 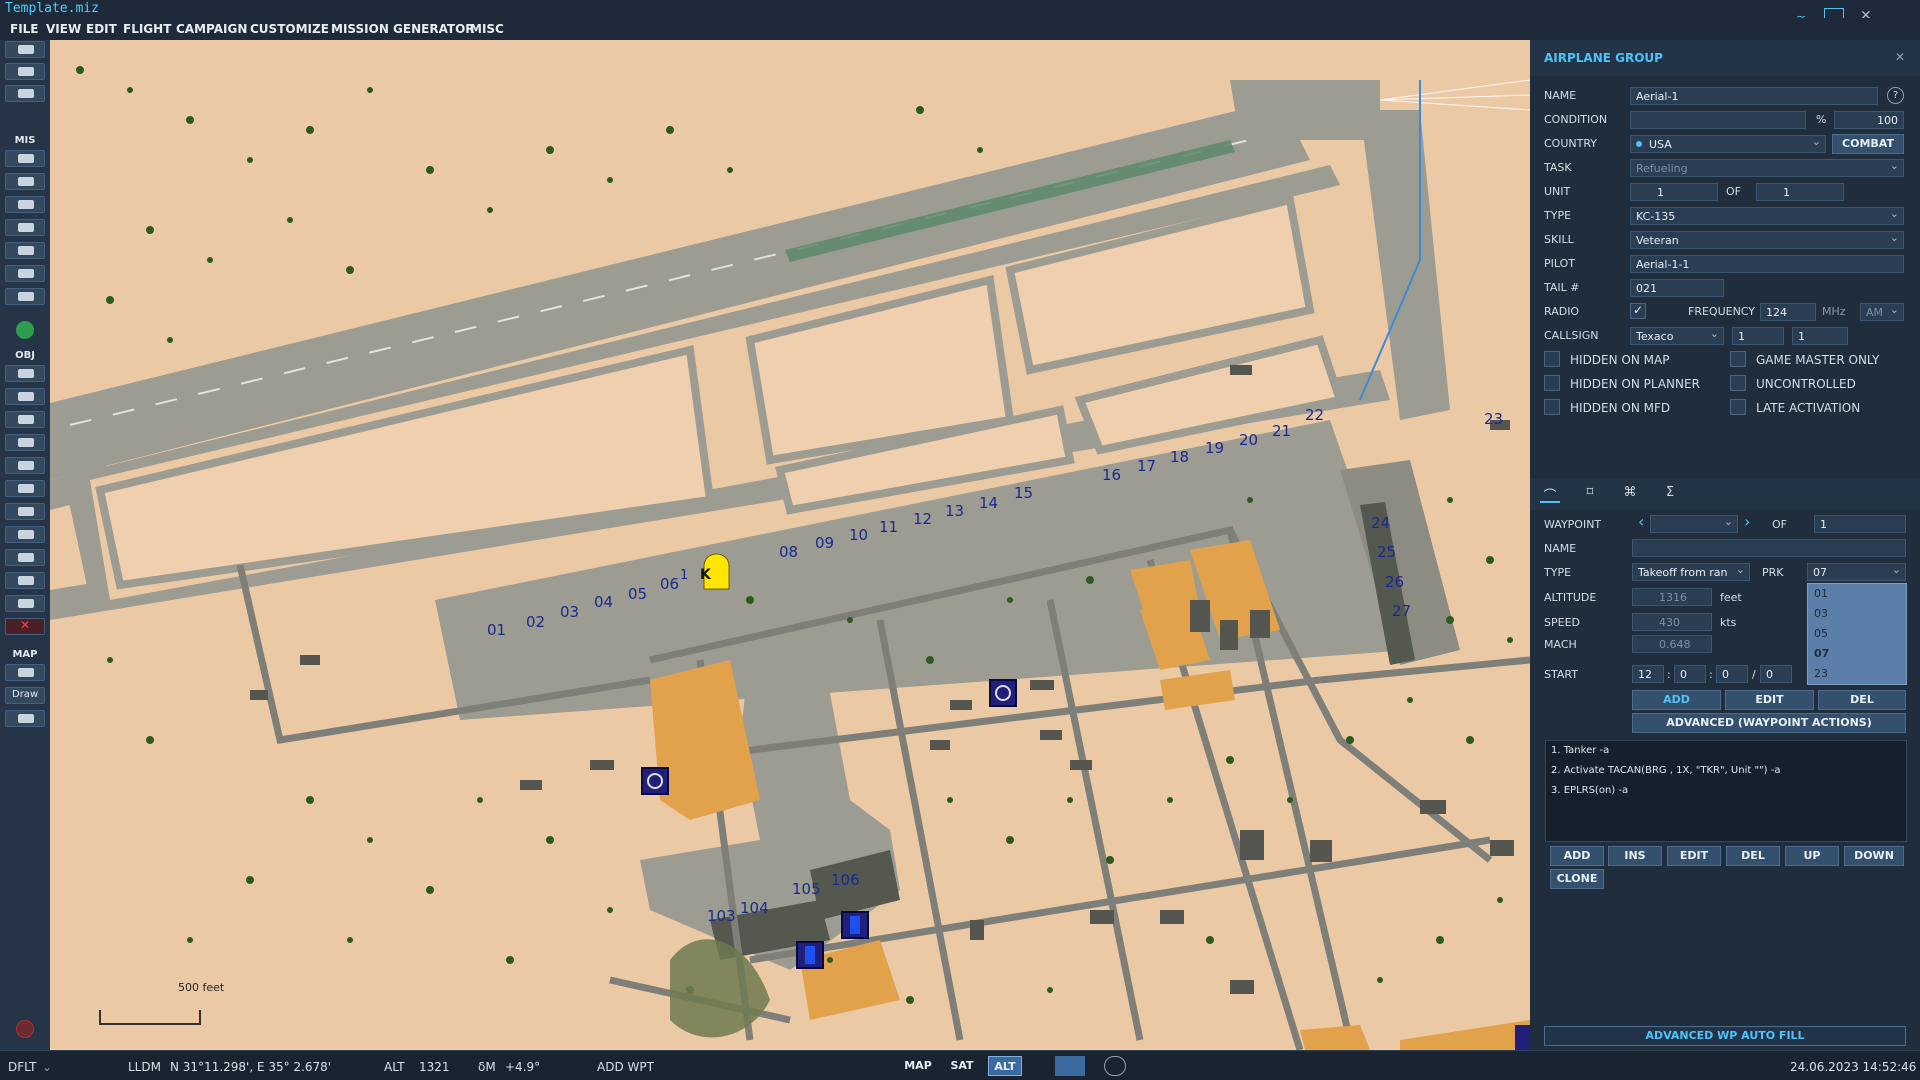 I want to click on altitude-spinner: 1316, so click(x=1672, y=597).